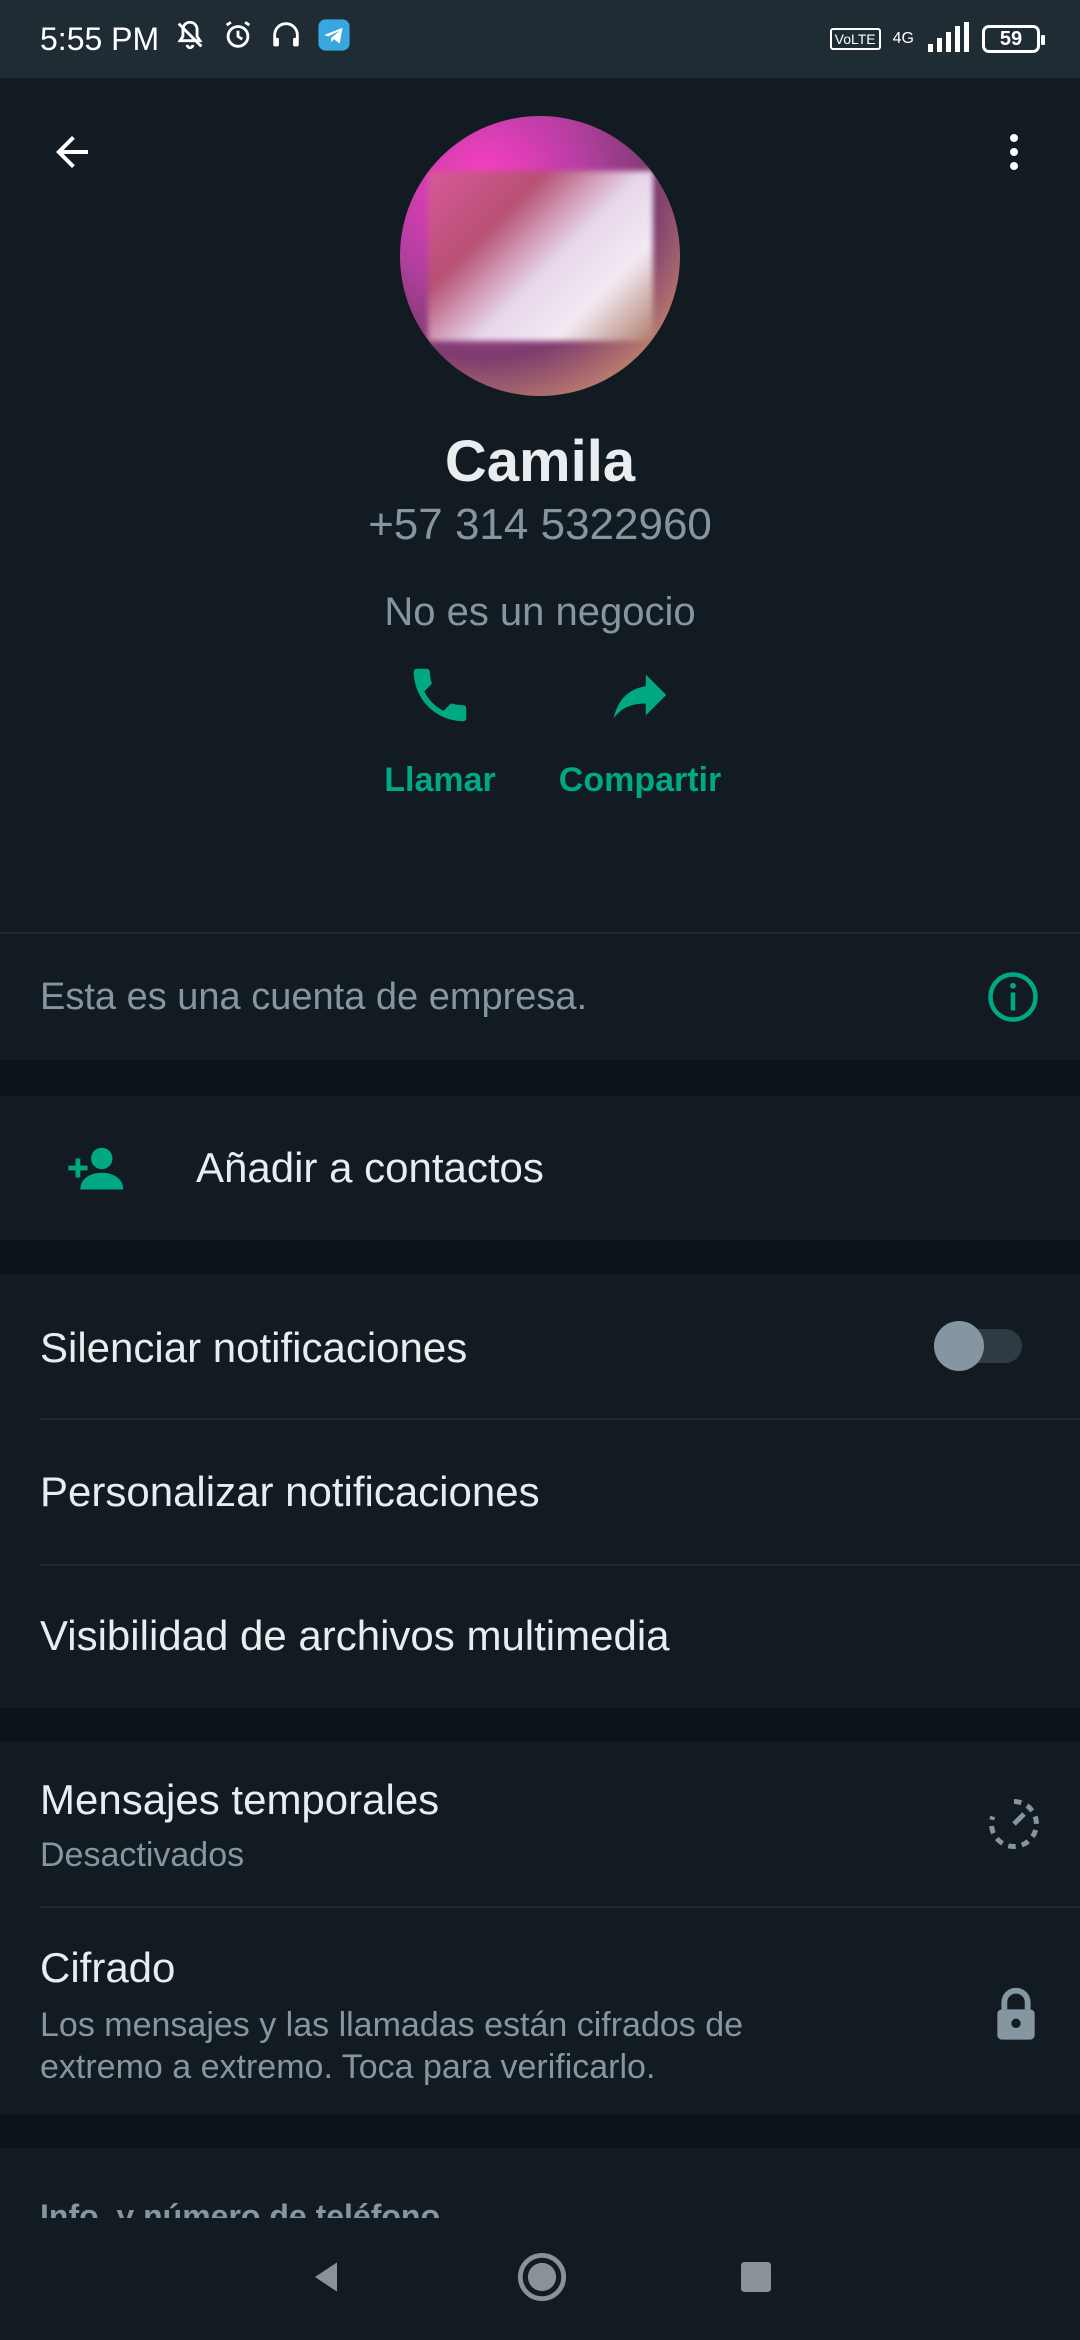 The width and height of the screenshot is (1080, 2340). What do you see at coordinates (355, 1635) in the screenshot?
I see `media-visibility-label: Visibilidad de archivos multimedia` at bounding box center [355, 1635].